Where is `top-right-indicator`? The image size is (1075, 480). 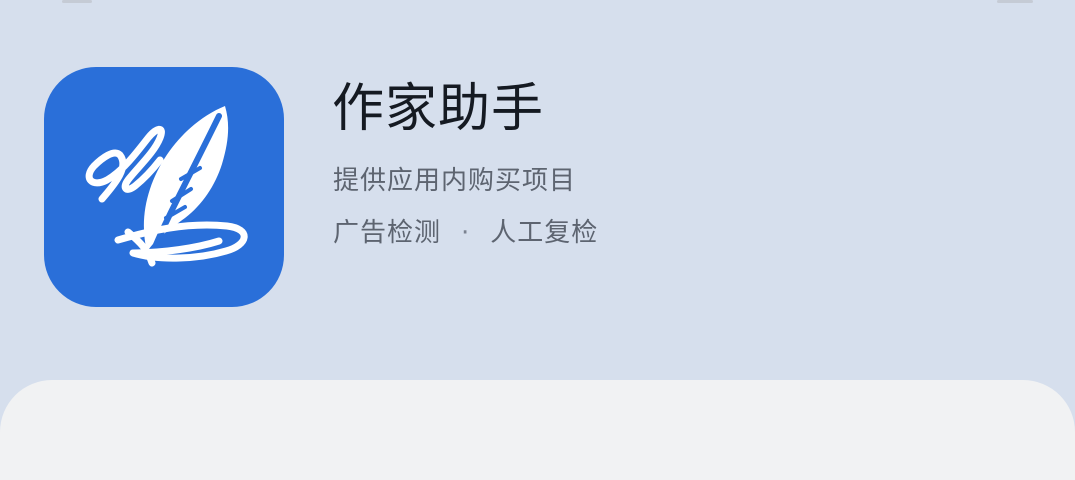 top-right-indicator is located at coordinates (1015, 1).